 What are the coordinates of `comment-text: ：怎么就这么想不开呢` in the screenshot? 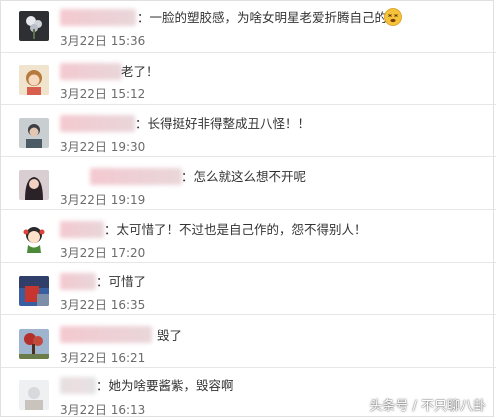 It's located at (244, 176).